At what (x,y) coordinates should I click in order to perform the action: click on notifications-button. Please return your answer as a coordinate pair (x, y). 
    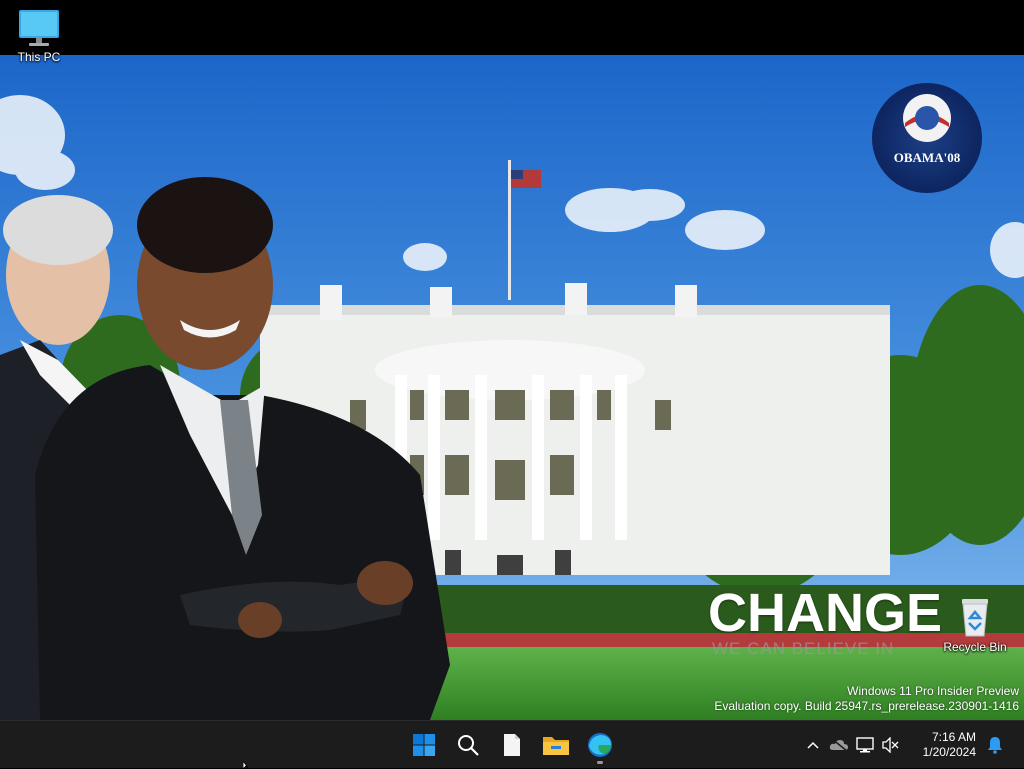
    Looking at the image, I should click on (995, 745).